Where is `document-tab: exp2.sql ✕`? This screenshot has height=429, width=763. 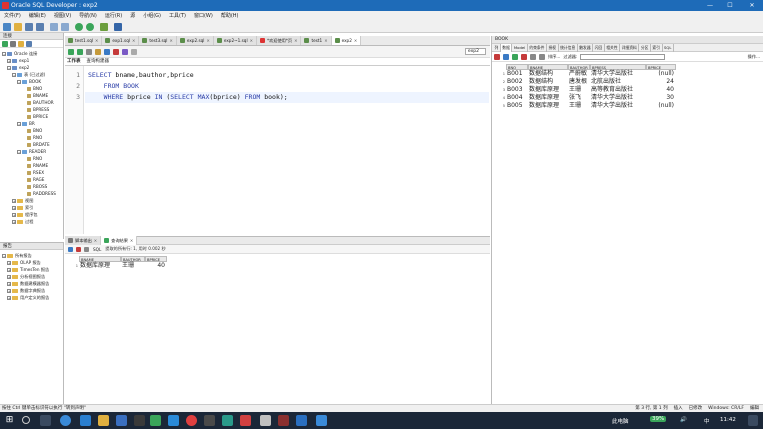 document-tab: exp2.sql ✕ is located at coordinates (195, 40).